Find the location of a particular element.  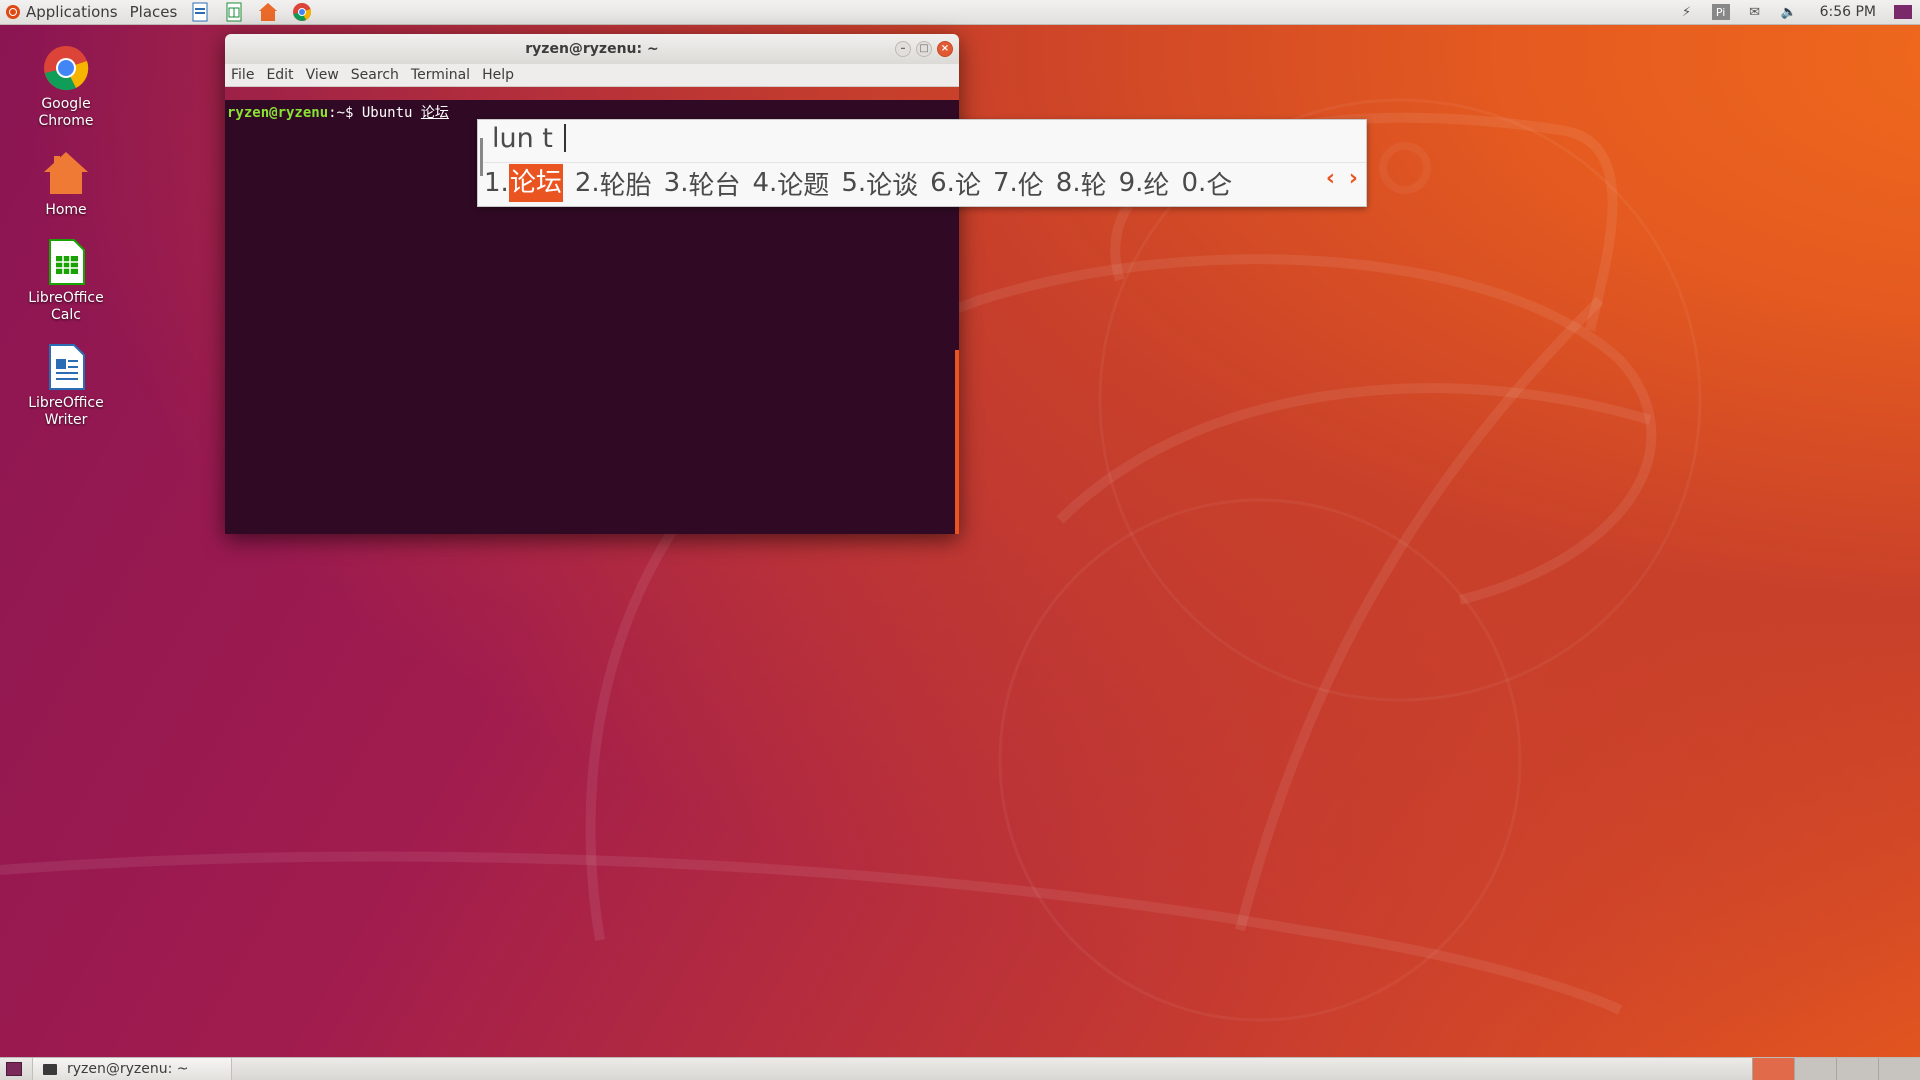

menu-search: Search is located at coordinates (375, 75).